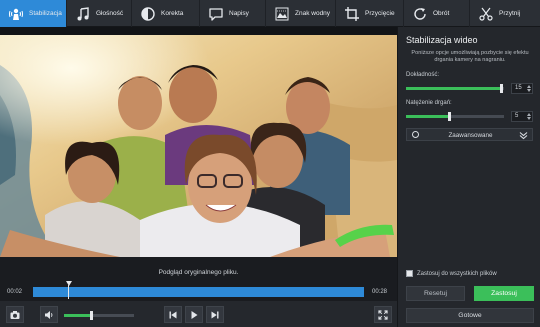 The width and height of the screenshot is (540, 327). Describe the element at coordinates (69, 283) in the screenshot. I see `playhead-marker` at that location.